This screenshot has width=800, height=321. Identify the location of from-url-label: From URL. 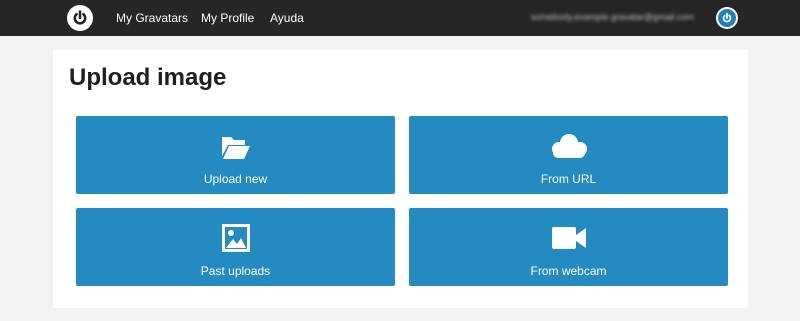
(568, 179).